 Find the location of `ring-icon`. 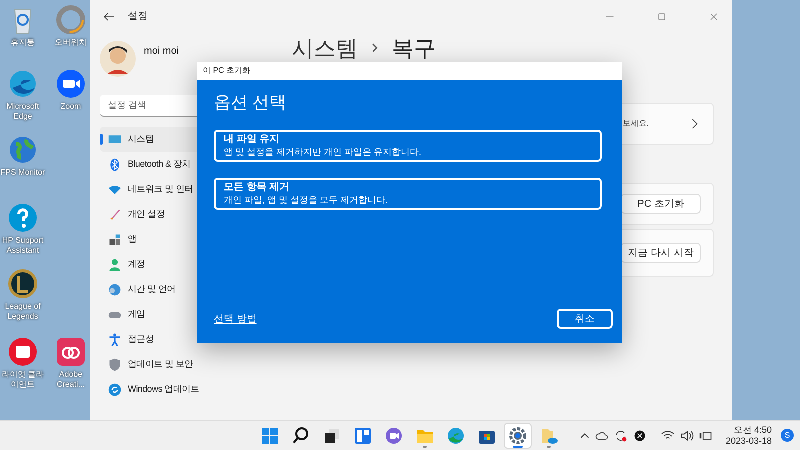

ring-icon is located at coordinates (71, 20).